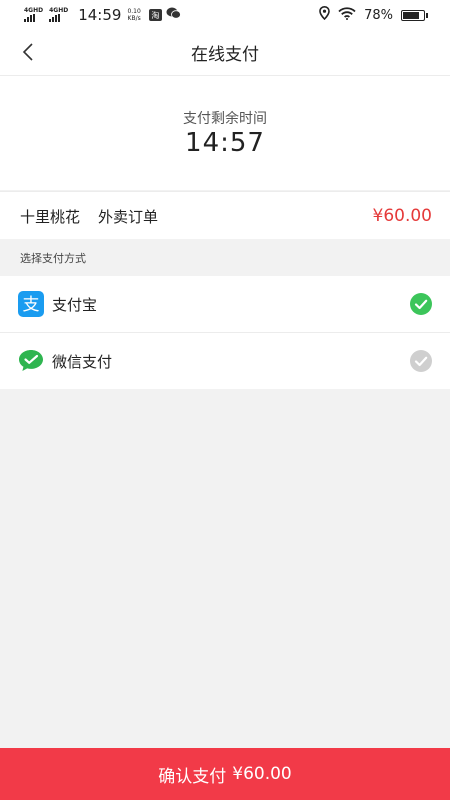  Describe the element at coordinates (225, 215) in the screenshot. I see `order-summary-row: 十里桃花 外卖订单 ¥60.00` at that location.